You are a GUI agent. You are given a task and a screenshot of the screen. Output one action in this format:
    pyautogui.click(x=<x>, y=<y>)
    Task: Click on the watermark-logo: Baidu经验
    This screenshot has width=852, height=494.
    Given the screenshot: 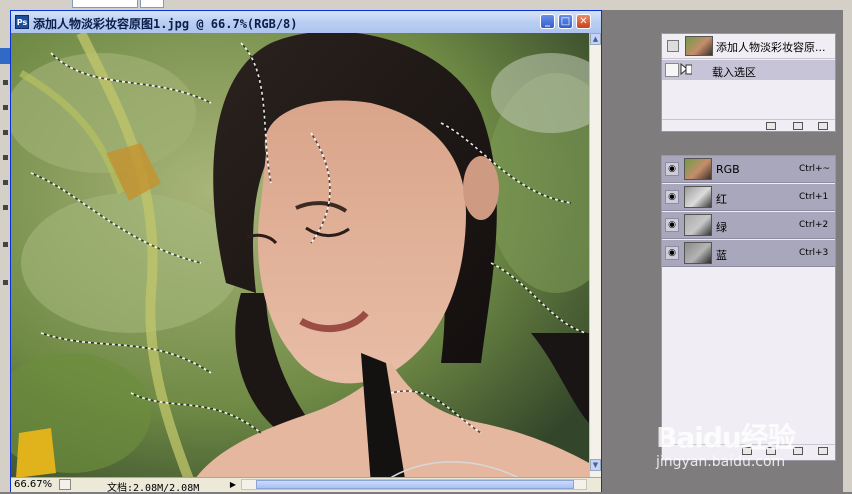 What is the action you would take?
    pyautogui.click(x=726, y=437)
    